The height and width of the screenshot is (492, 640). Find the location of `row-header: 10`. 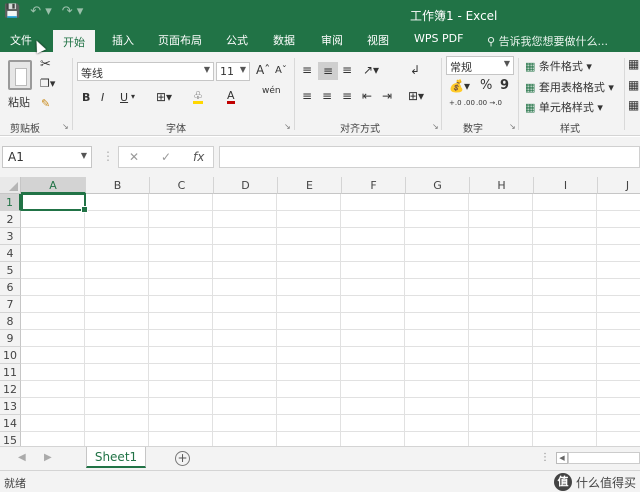

row-header: 10 is located at coordinates (10, 355).